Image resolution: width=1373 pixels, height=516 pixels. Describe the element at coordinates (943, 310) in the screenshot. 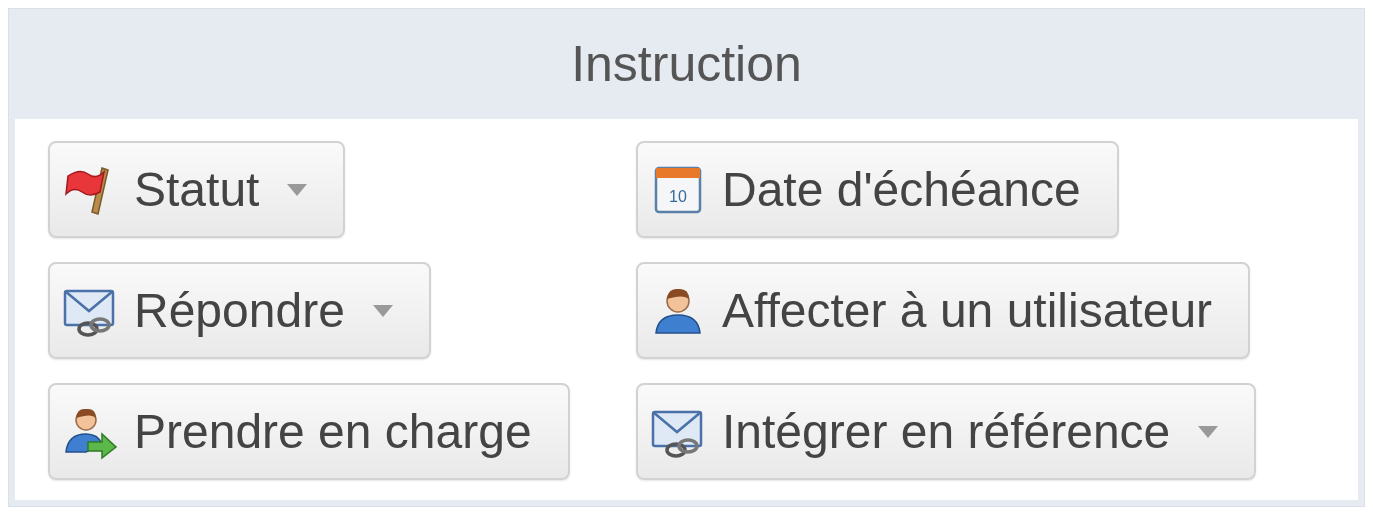

I see `action-button: Affecter à un utilisateur` at that location.